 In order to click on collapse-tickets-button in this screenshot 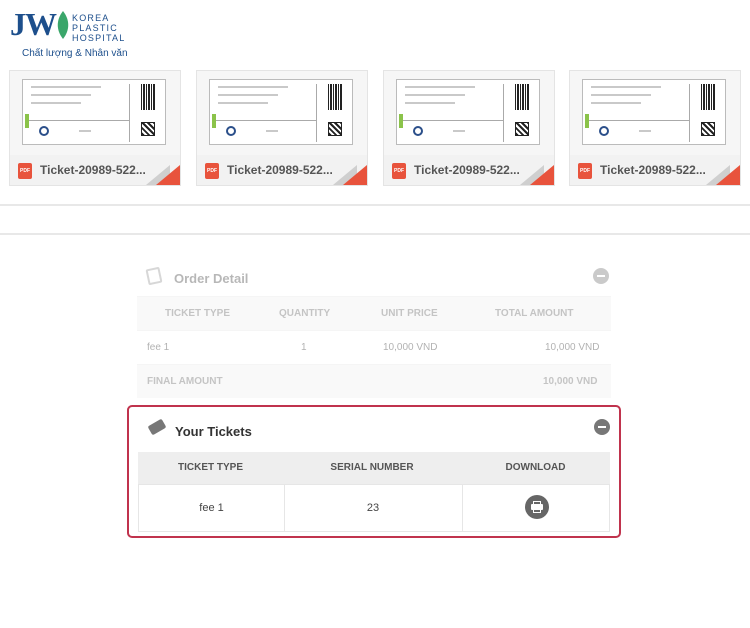, I will do `click(602, 427)`.